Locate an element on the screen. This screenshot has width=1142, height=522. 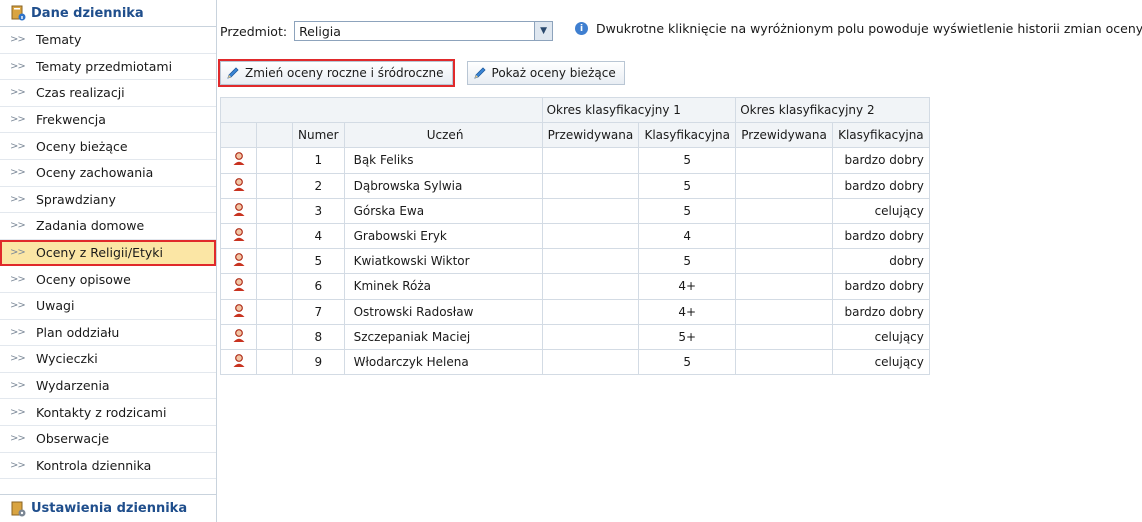
sidebar-item-10: >> Uwagi is located at coordinates (108, 306).